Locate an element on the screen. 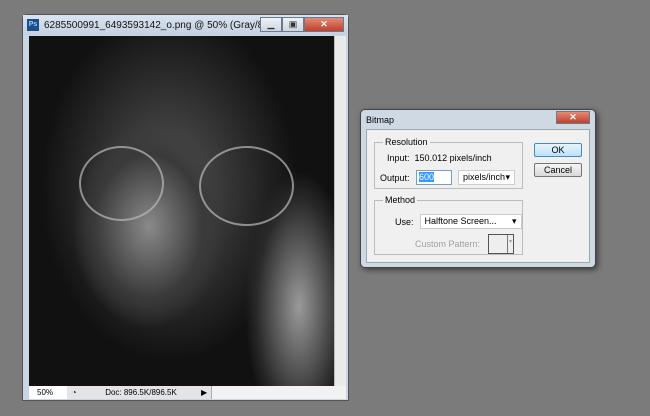  dialog-title: Bitmap is located at coordinates (380, 120).